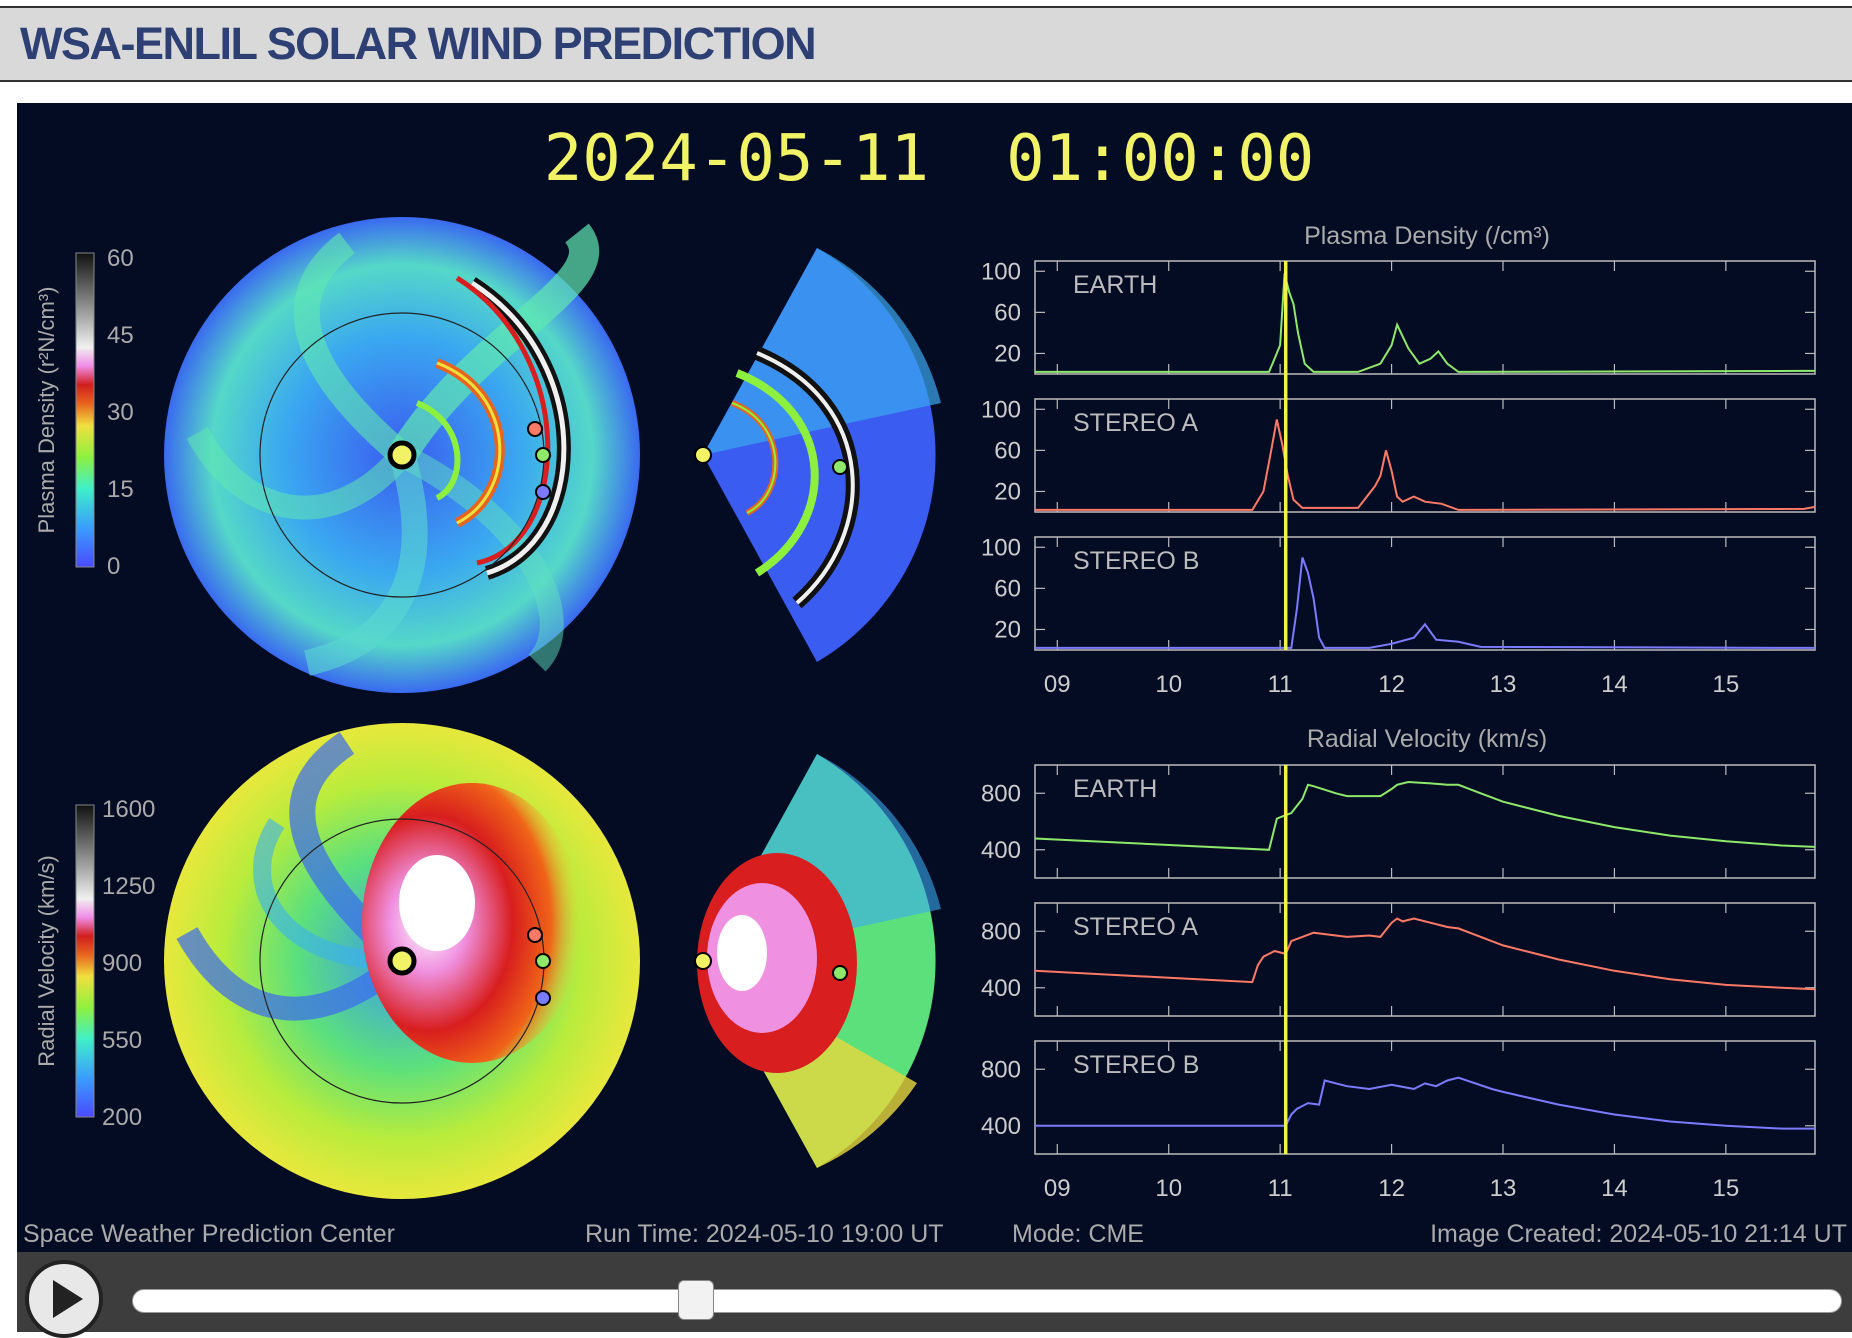 The width and height of the screenshot is (1852, 1338). I want to click on sun-marker-velocity-wedge, so click(703, 961).